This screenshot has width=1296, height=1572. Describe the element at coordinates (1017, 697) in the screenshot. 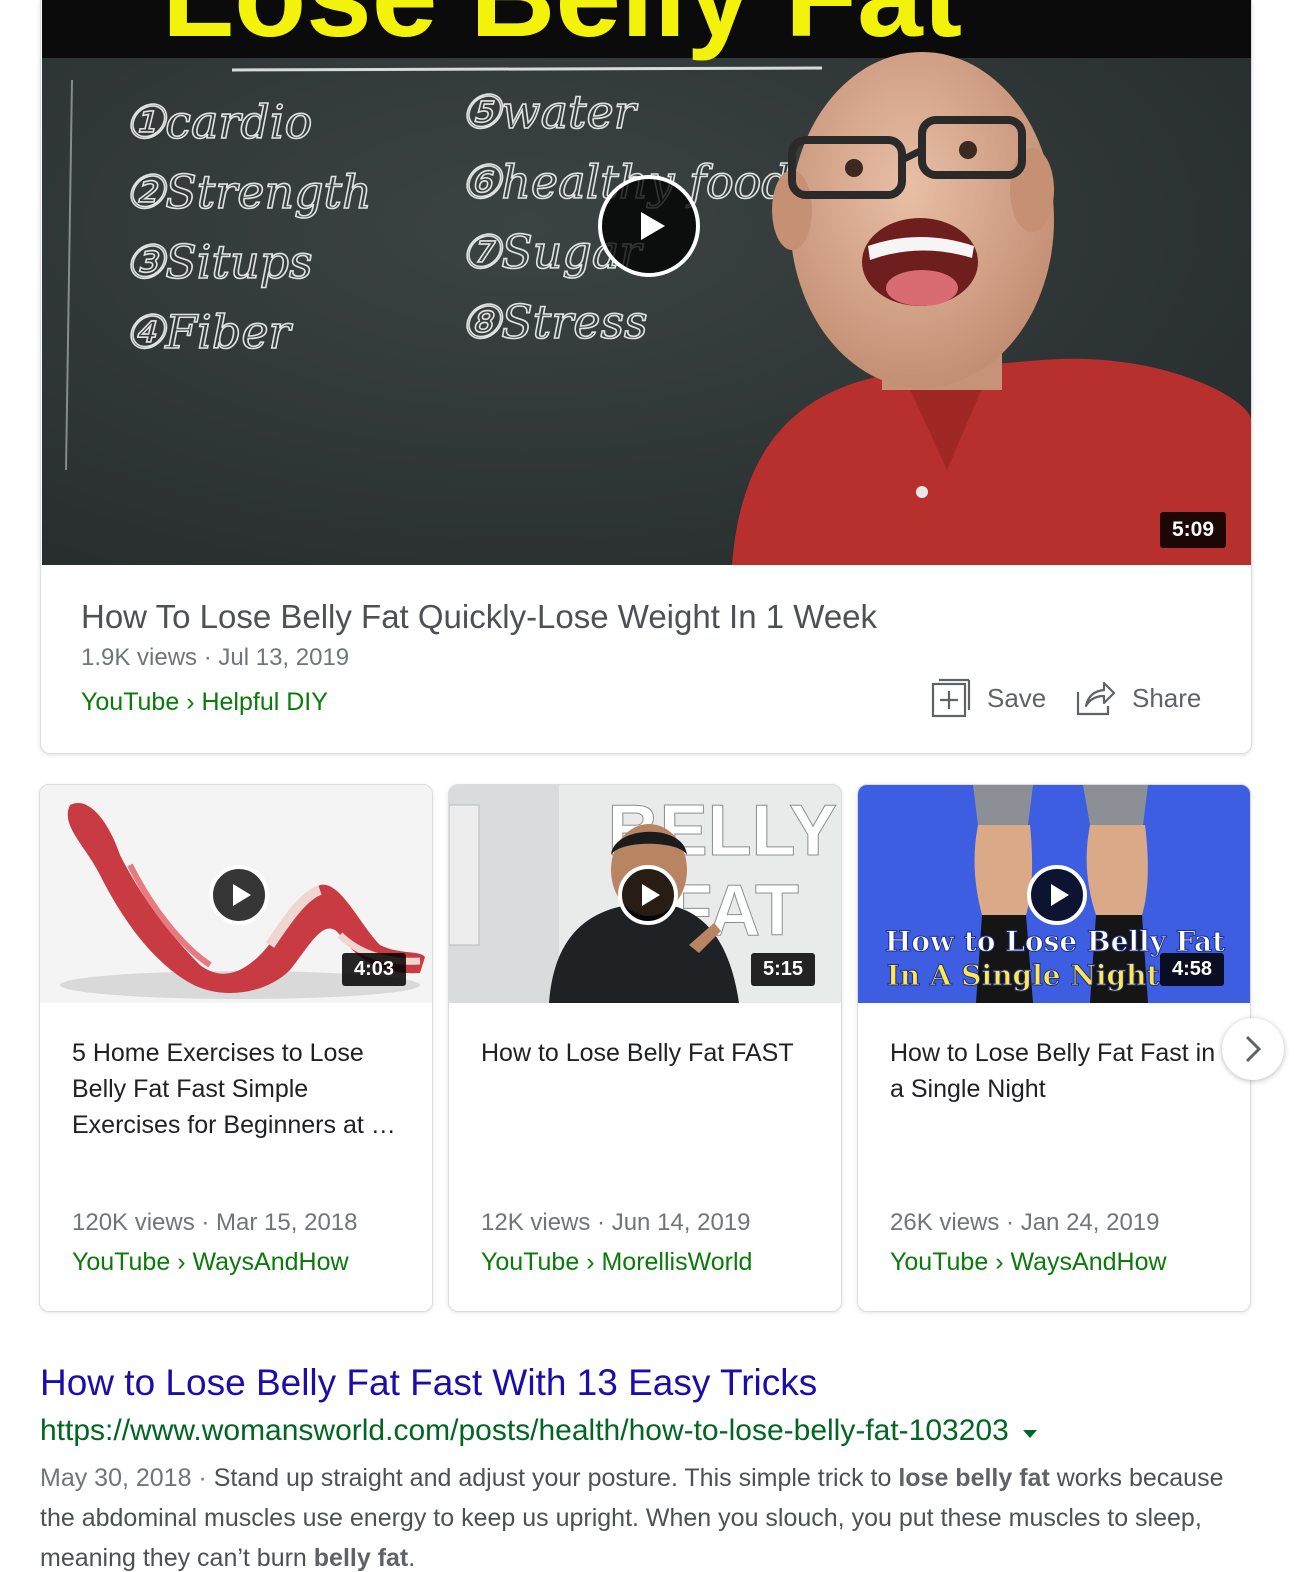

I see `save-label: Save` at that location.